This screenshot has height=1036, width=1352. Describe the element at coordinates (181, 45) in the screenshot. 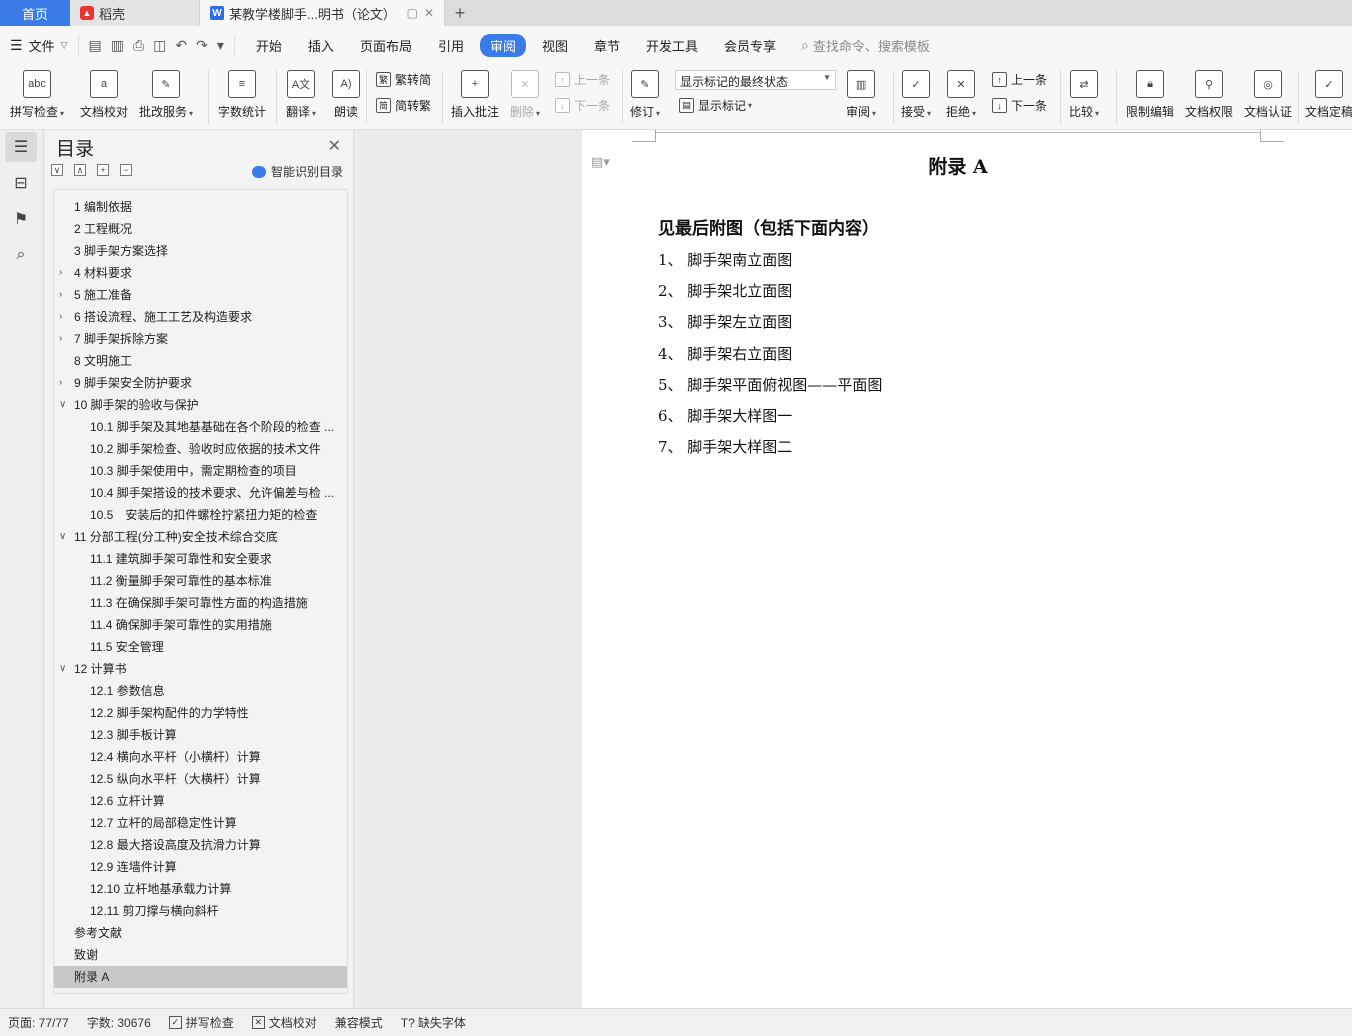

I see `undo-icon: ↶` at that location.